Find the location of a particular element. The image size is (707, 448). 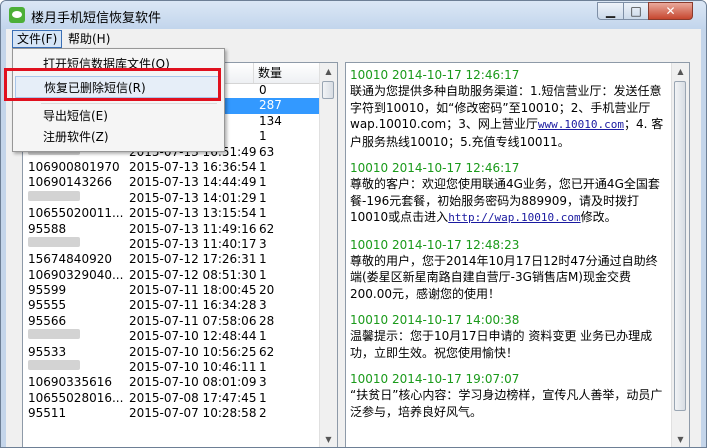

menu-file: 文件(F) is located at coordinates (37, 39).